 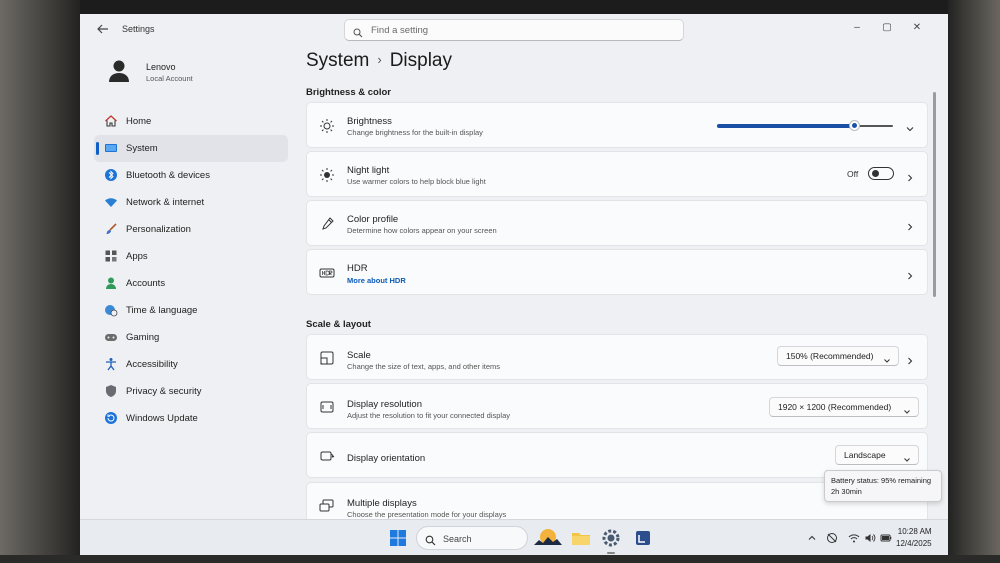 I want to click on sidebar-item-label: System, so click(x=142, y=148).